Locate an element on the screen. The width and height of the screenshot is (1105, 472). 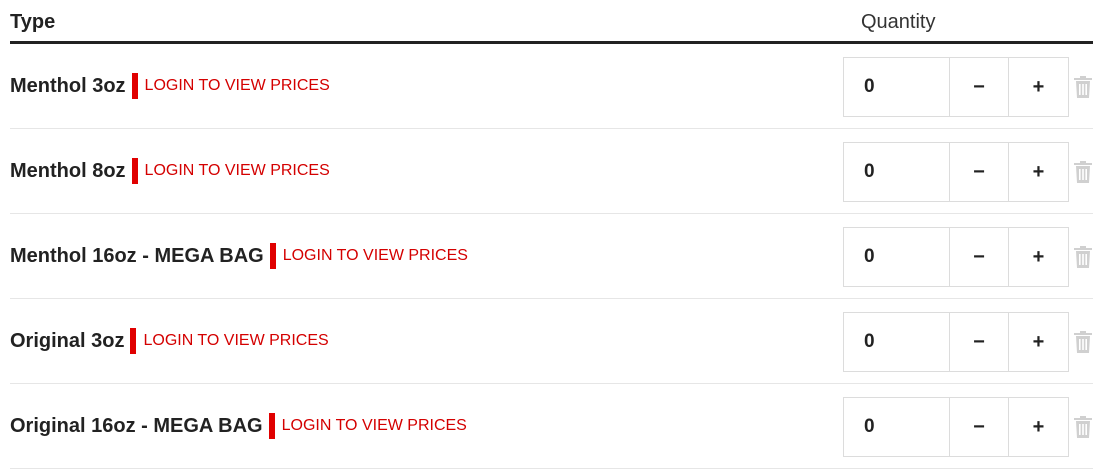
table-header: Type Quantity is located at coordinates (551, 22).